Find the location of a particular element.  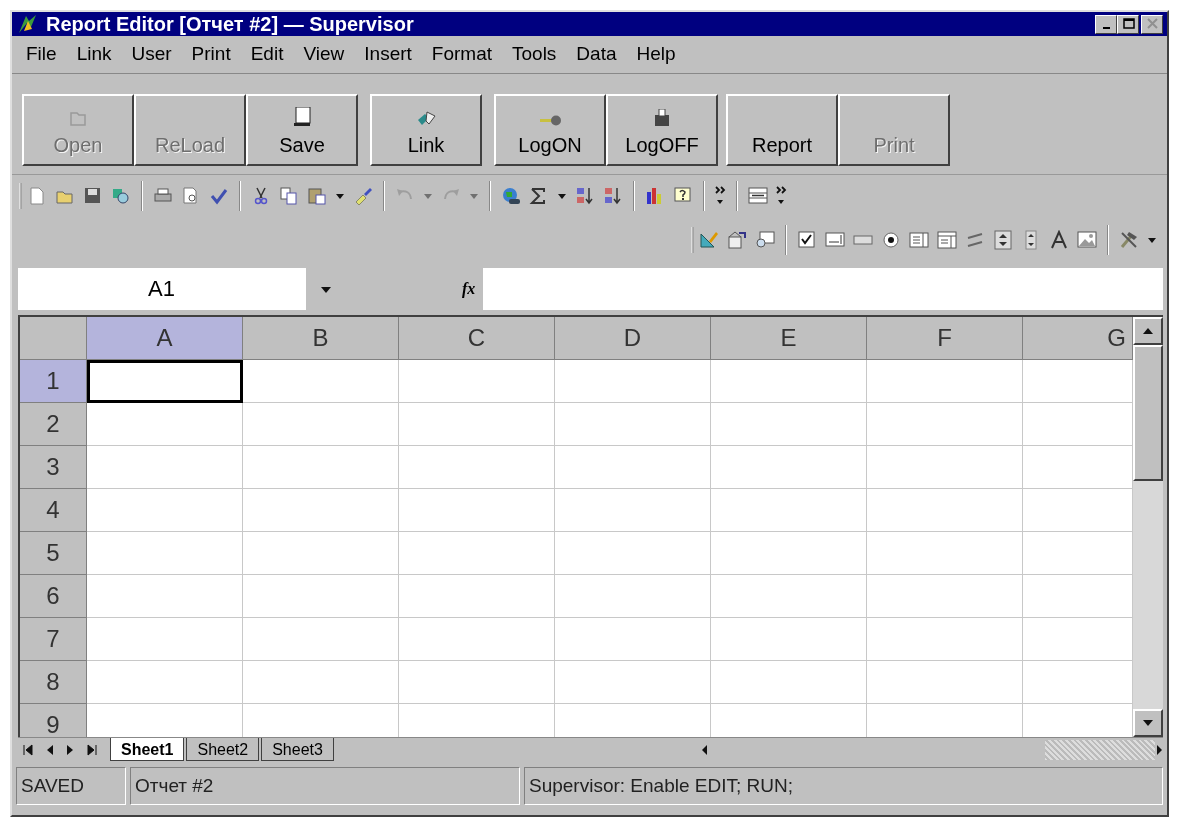

menu-item: User is located at coordinates (151, 54).